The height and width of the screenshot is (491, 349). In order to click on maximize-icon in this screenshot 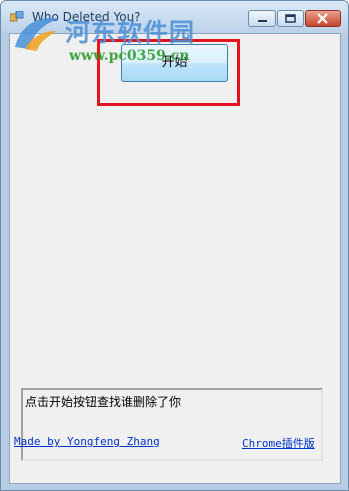, I will do `click(290, 18)`.